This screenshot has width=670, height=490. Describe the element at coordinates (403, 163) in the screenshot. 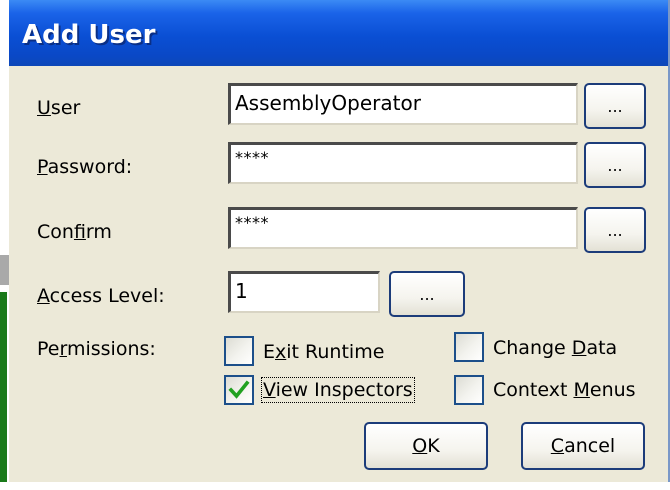

I see `password-input: ****` at that location.